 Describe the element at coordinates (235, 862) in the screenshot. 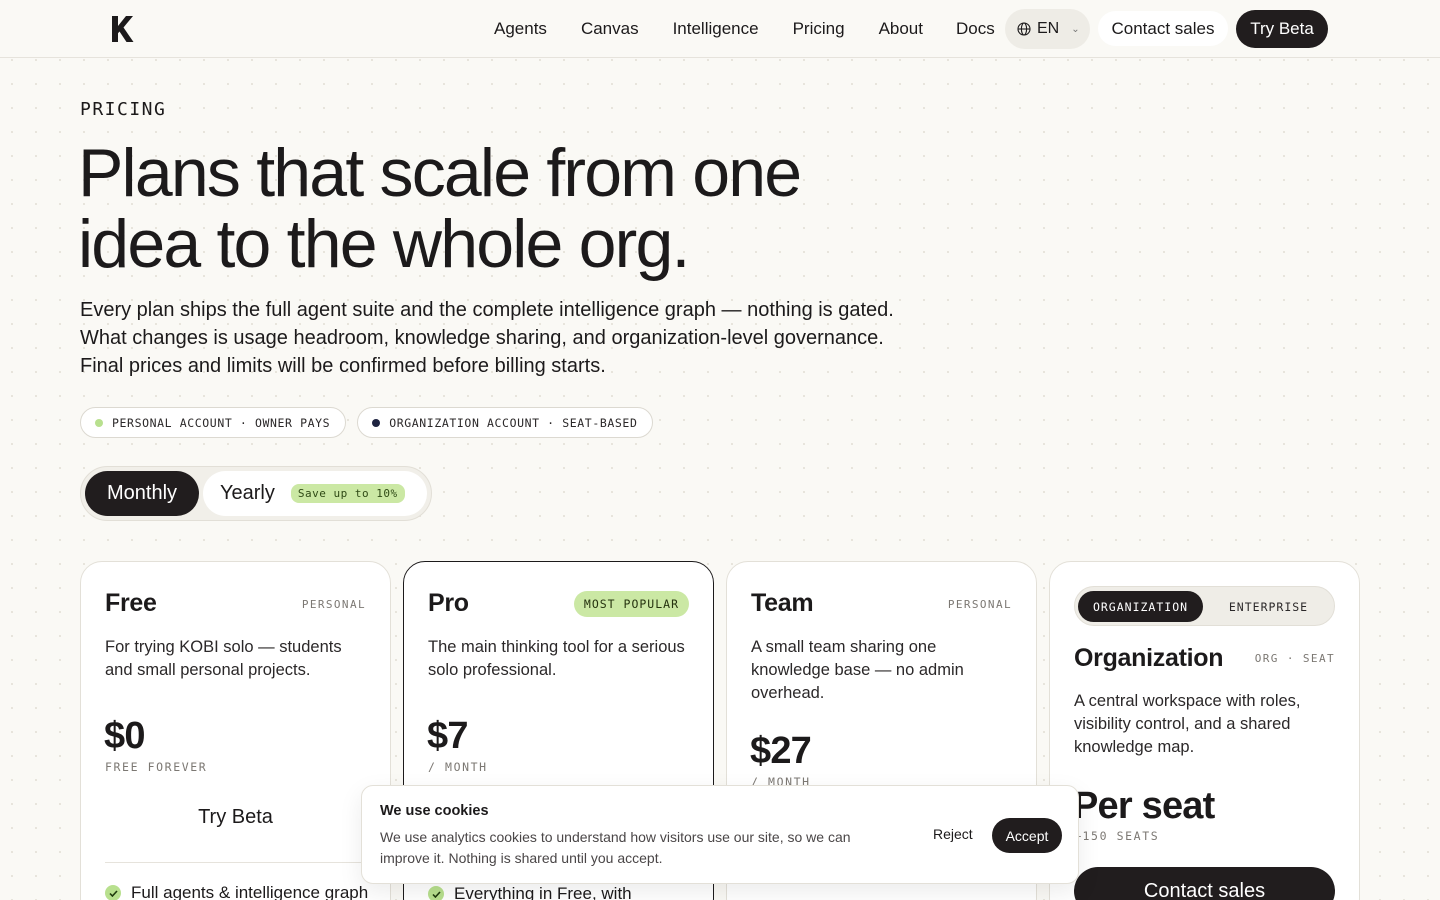

I see `divider` at that location.